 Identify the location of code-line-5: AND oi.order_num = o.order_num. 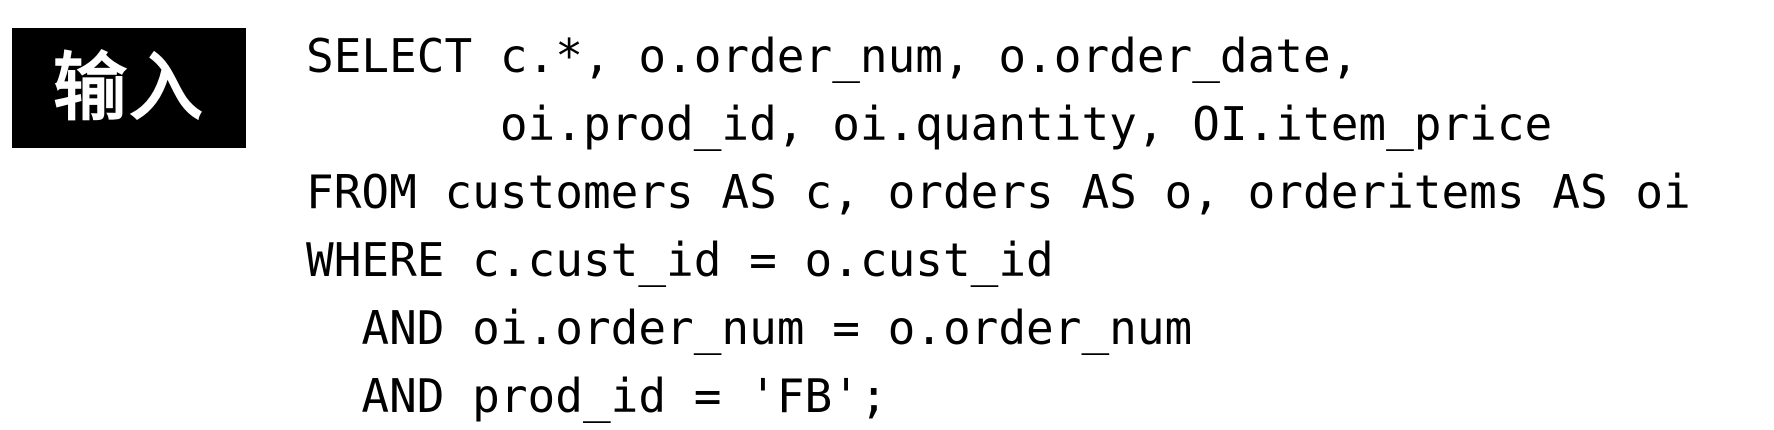
(749, 328).